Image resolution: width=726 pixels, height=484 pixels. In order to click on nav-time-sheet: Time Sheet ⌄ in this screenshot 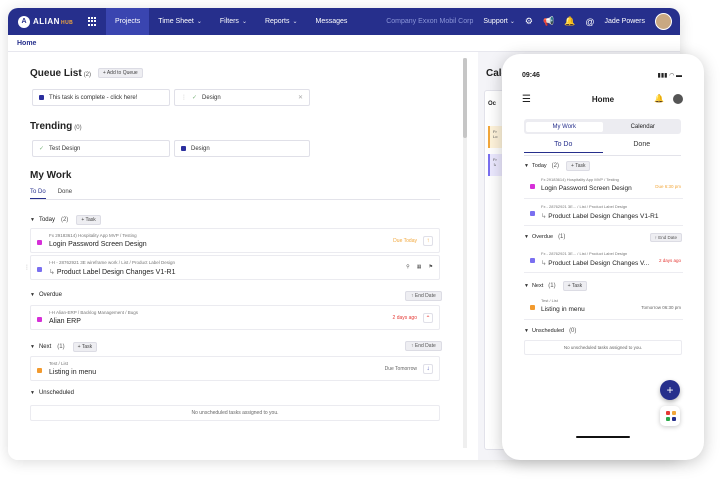, I will do `click(180, 21)`.